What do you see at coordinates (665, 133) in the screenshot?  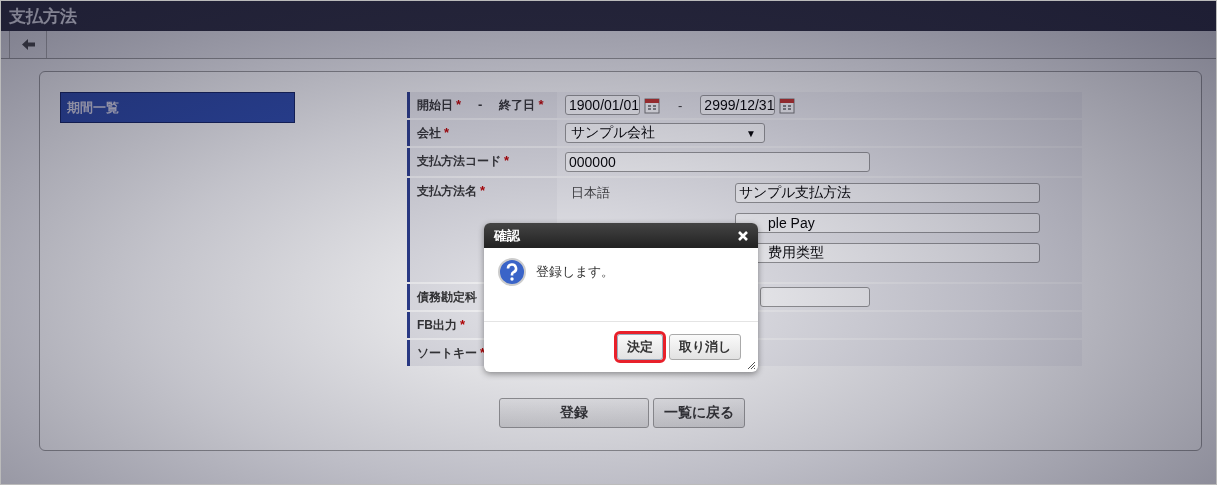 I see `company-select: サンプル会社 ▼` at bounding box center [665, 133].